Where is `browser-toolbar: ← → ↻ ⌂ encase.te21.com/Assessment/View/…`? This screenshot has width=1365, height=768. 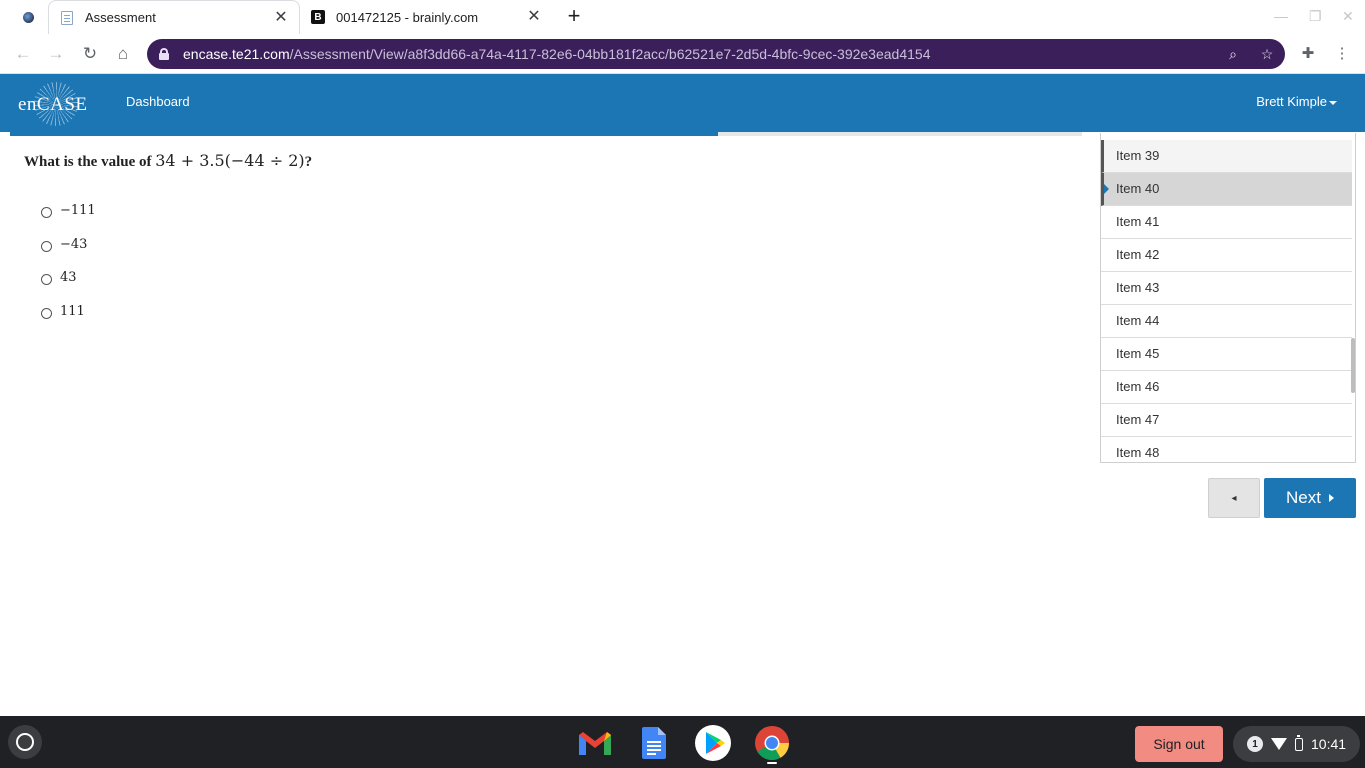 browser-toolbar: ← → ↻ ⌂ encase.te21.com/Assessment/View/… is located at coordinates (682, 54).